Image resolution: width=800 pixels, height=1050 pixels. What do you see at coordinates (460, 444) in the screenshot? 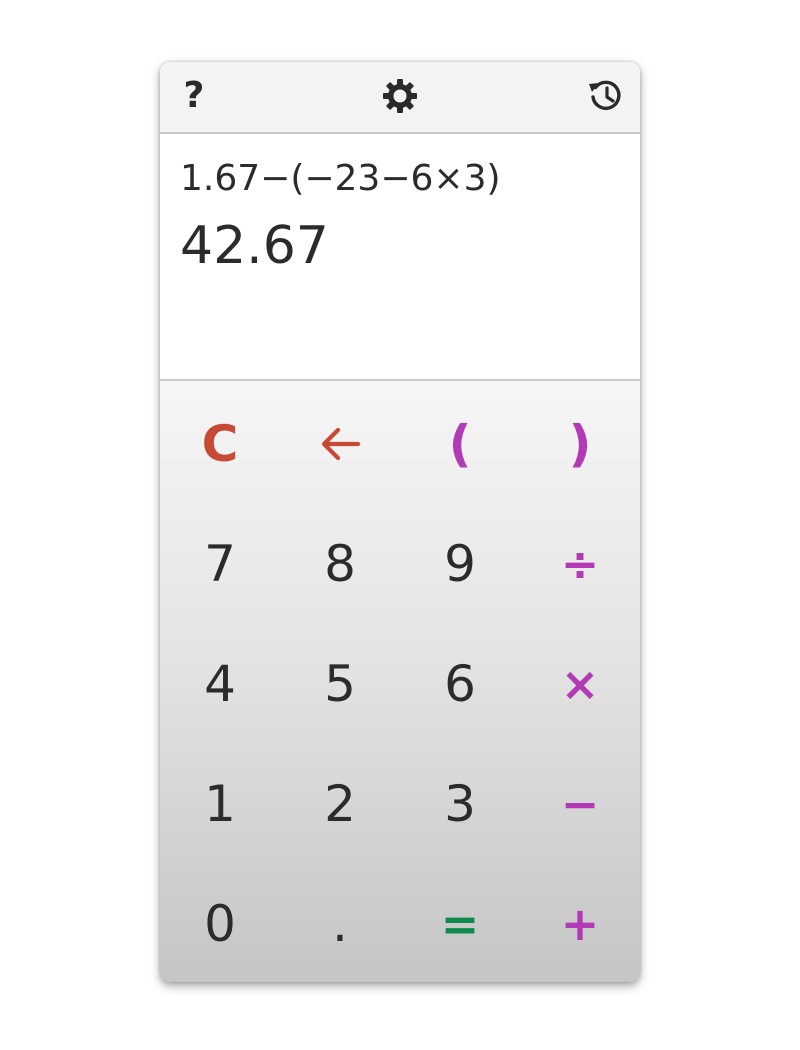
I see `open-paren-button: (` at bounding box center [460, 444].